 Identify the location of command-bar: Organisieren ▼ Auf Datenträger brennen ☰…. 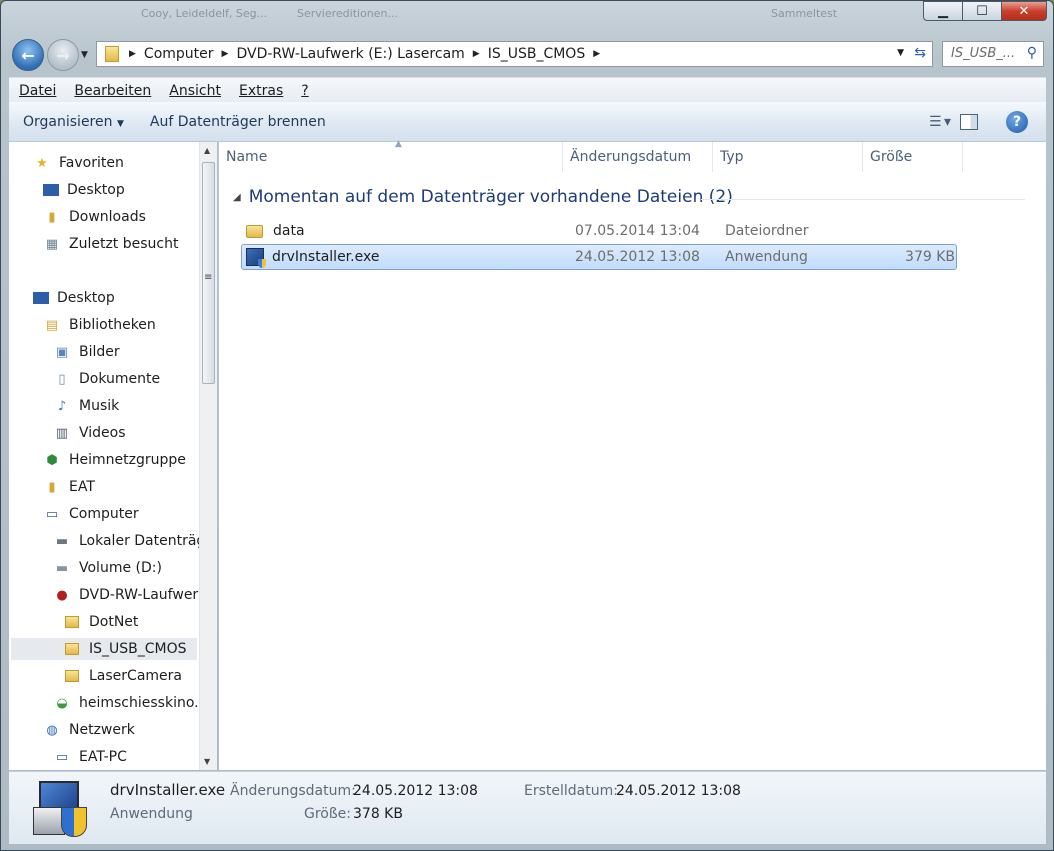
(527, 122).